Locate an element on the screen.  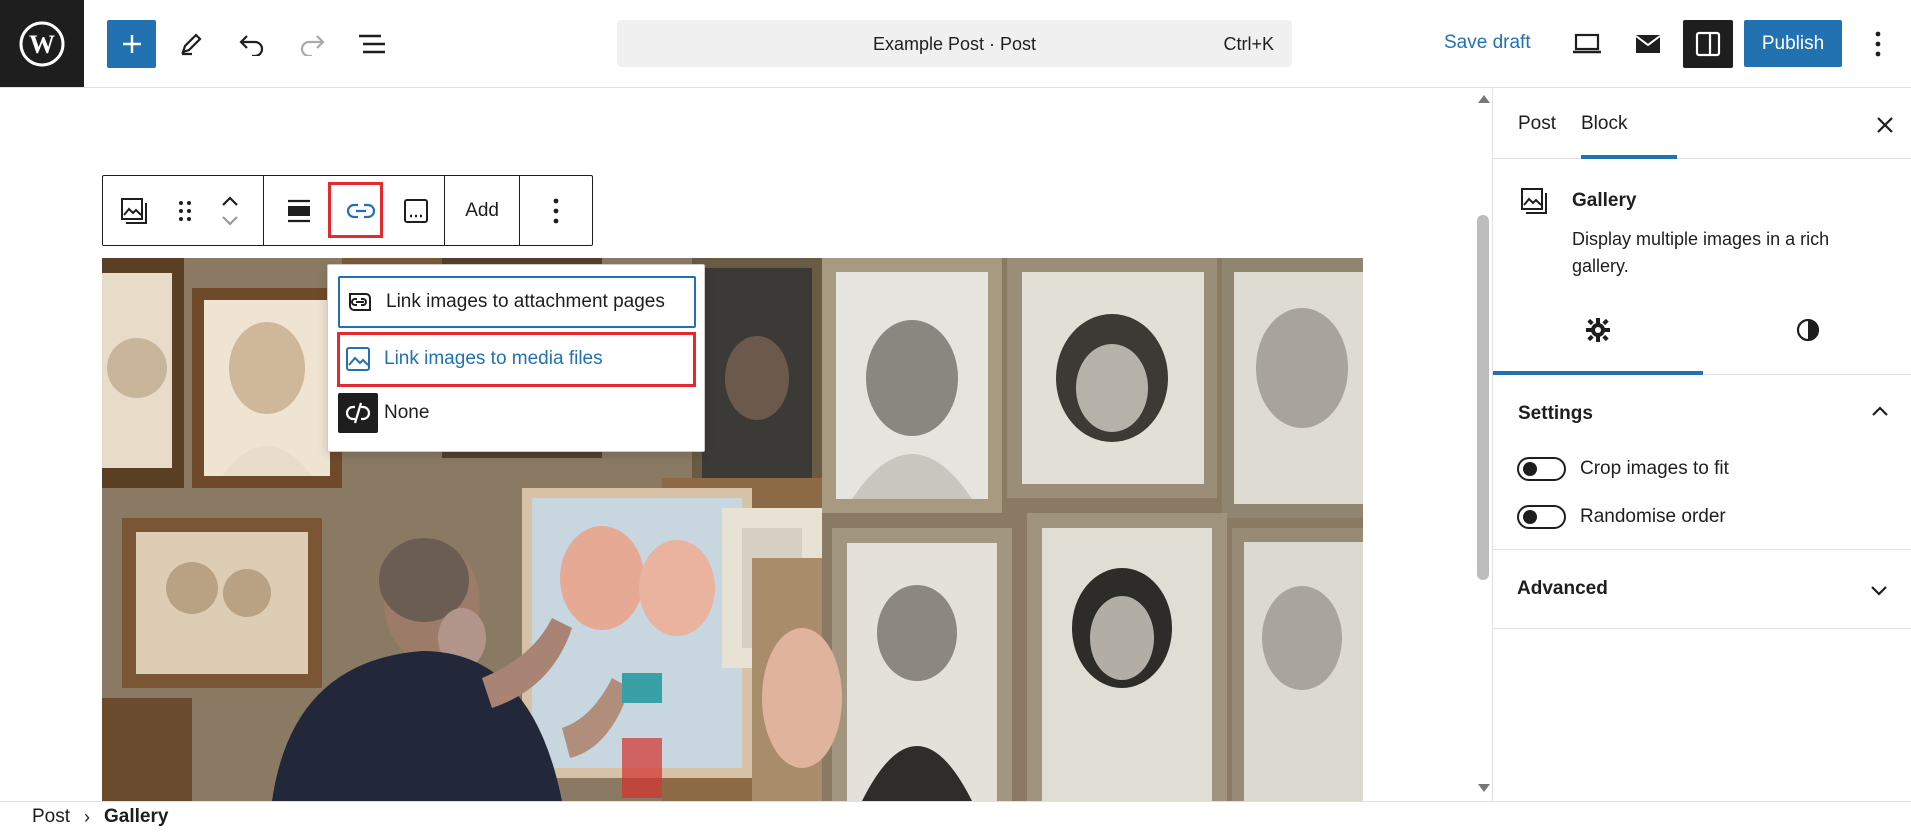
crop-images-toggle-row: Crop images to fit is located at coordinates (1623, 469).